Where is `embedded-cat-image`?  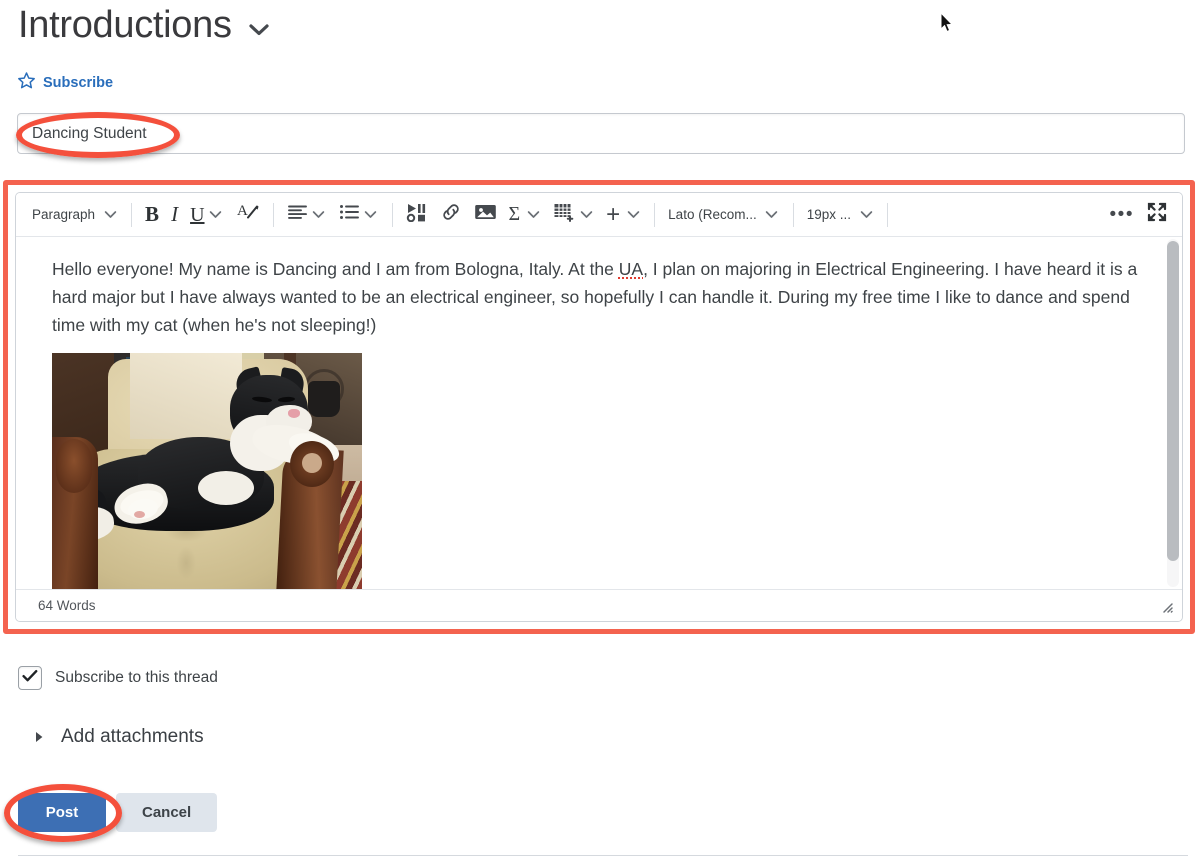
embedded-cat-image is located at coordinates (207, 471).